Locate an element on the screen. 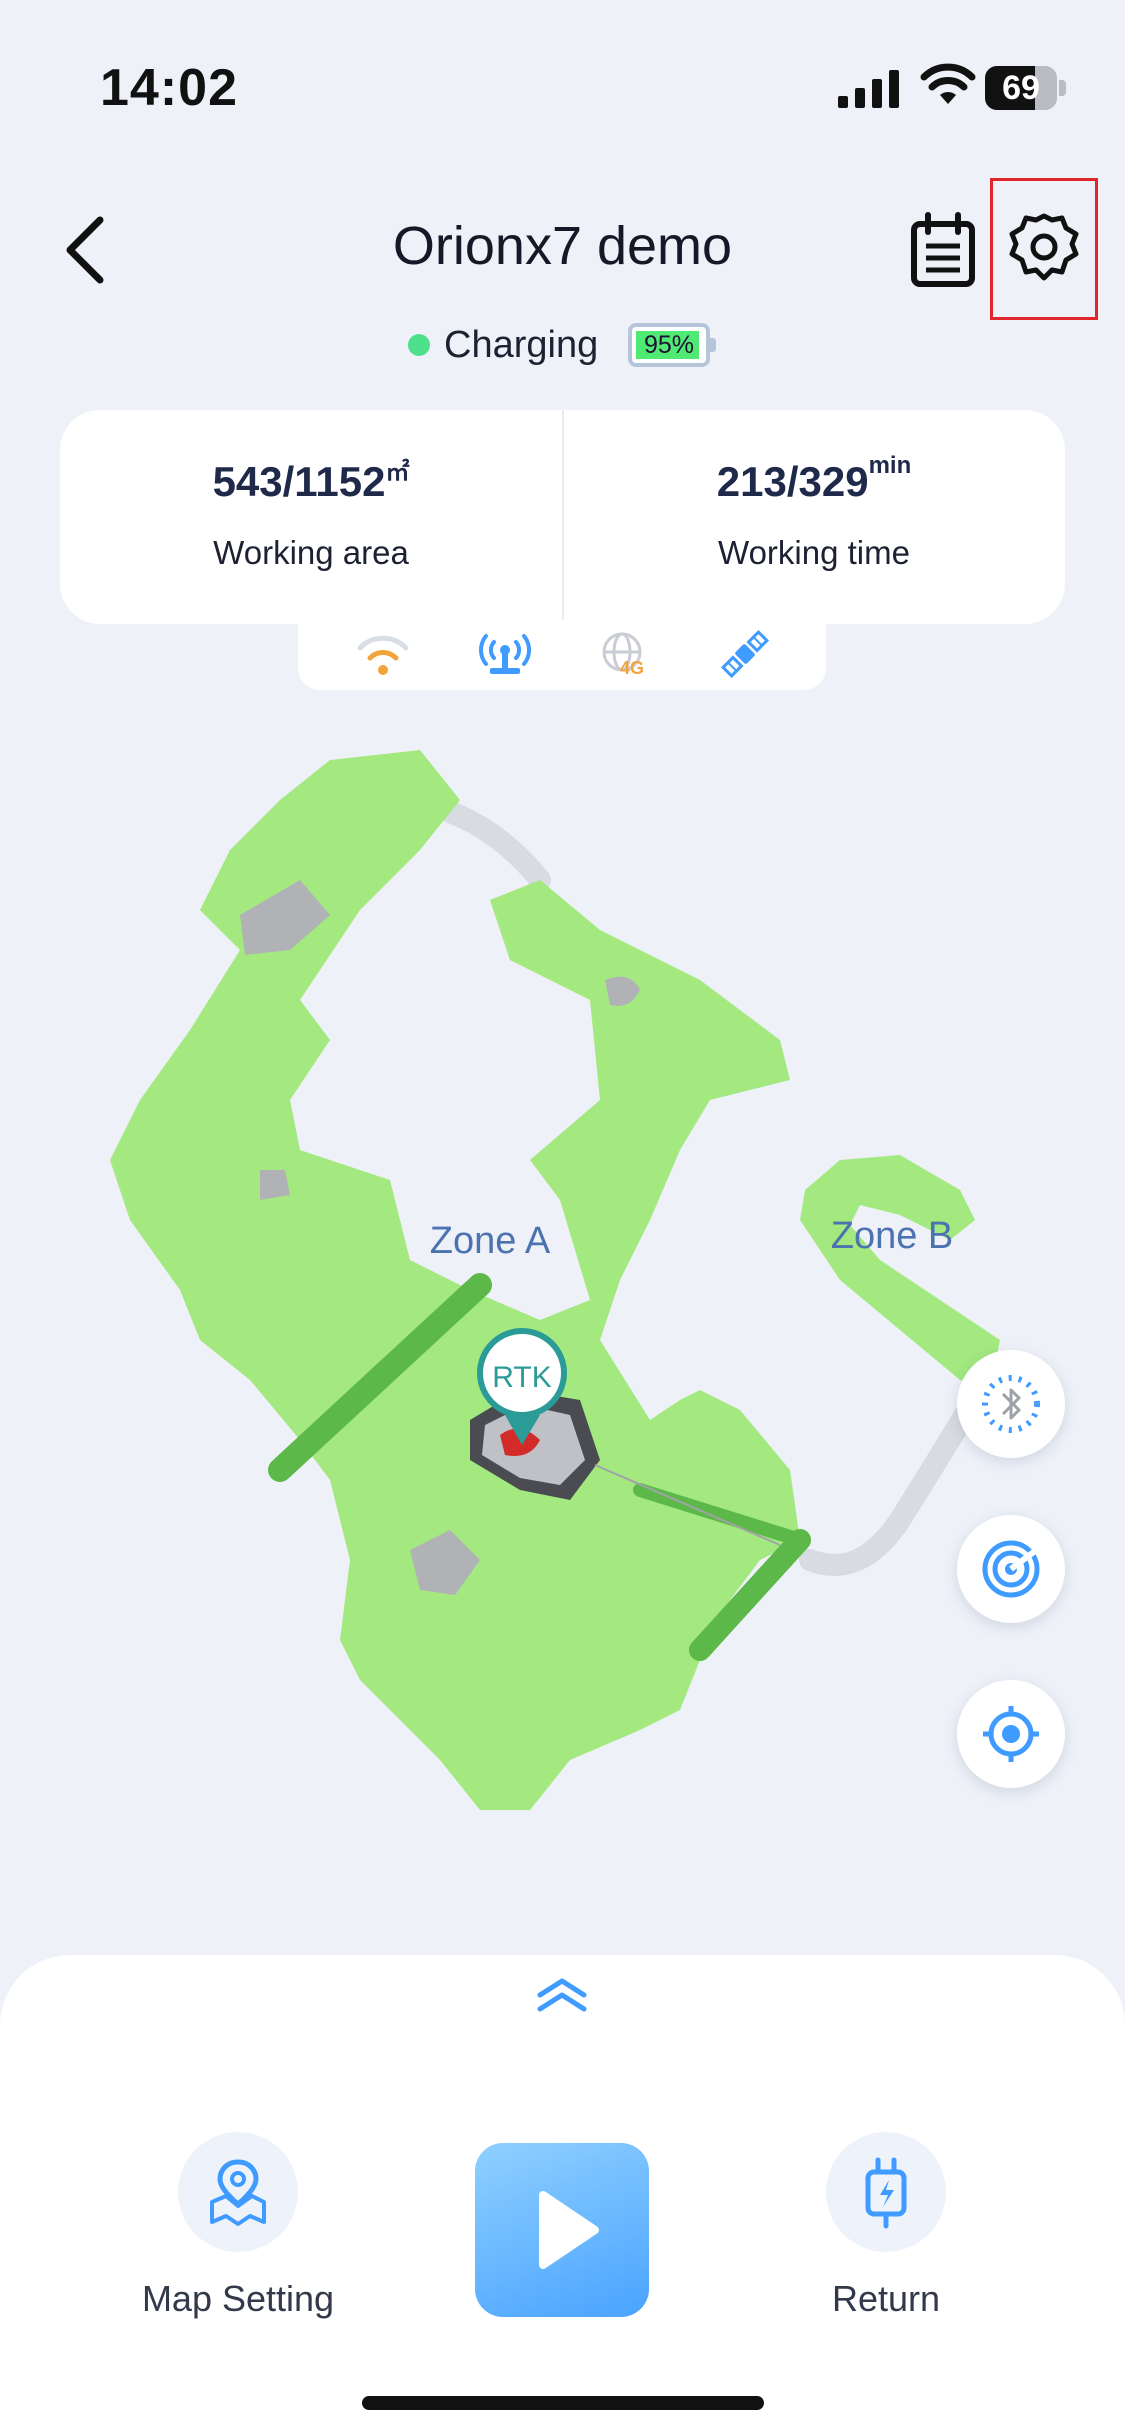  zone-b-lawn is located at coordinates (900, 1272).